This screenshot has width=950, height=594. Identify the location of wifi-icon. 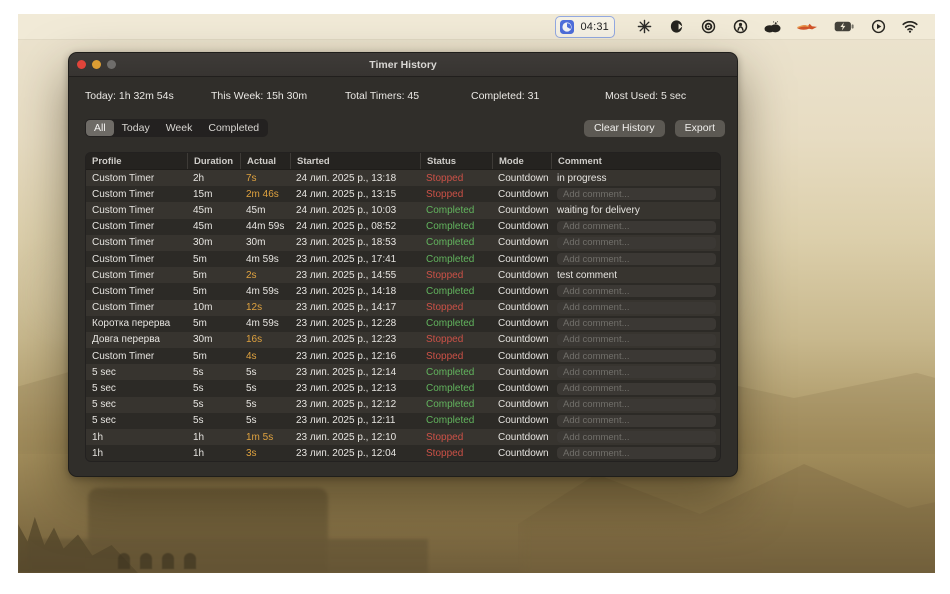
(910, 27).